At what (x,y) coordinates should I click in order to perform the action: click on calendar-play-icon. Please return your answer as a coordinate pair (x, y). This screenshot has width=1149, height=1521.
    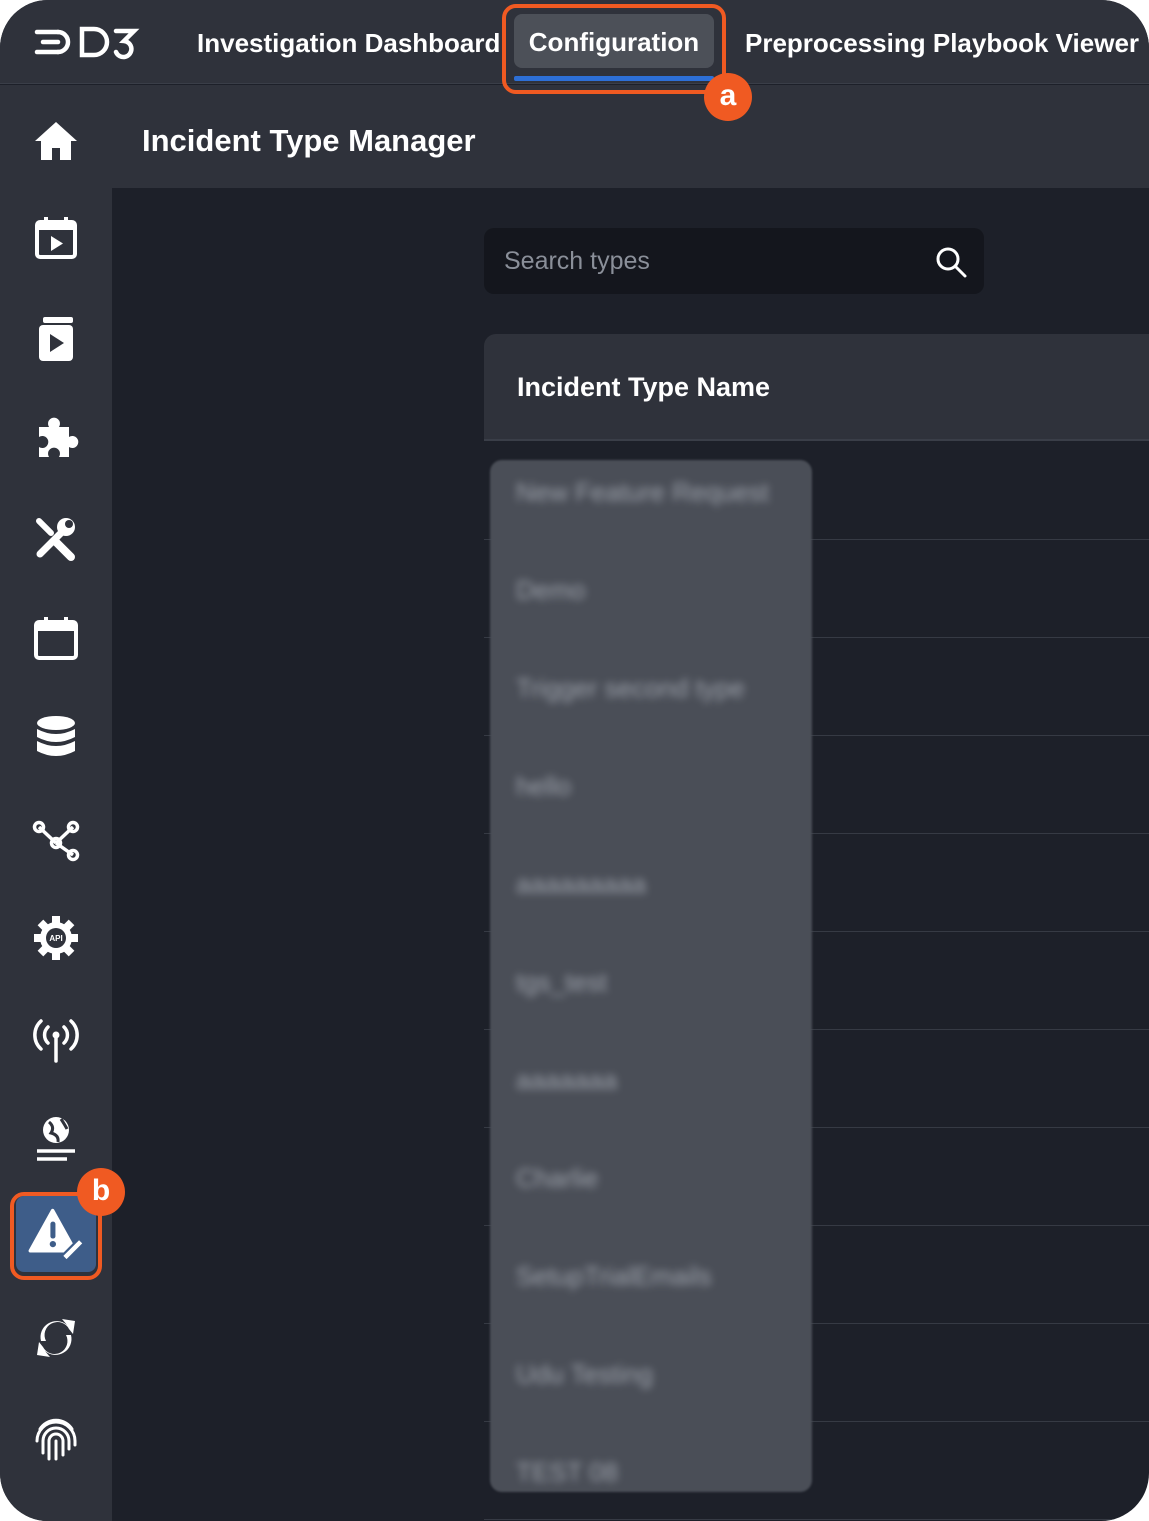
    Looking at the image, I should click on (56, 238).